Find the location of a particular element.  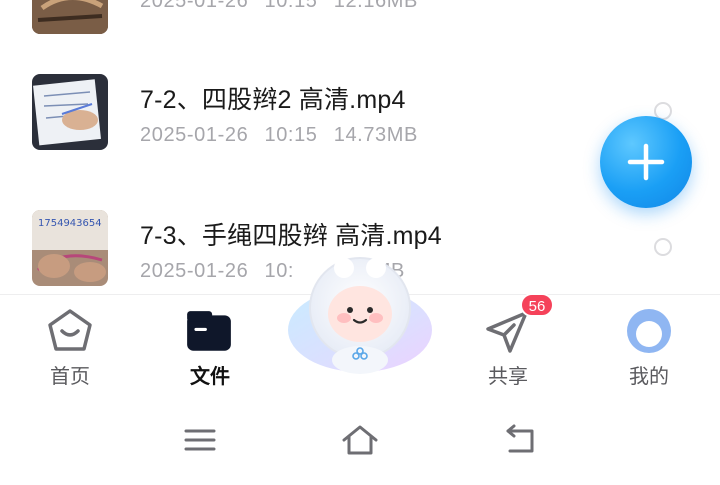

tab-files: 文件 is located at coordinates (210, 345).